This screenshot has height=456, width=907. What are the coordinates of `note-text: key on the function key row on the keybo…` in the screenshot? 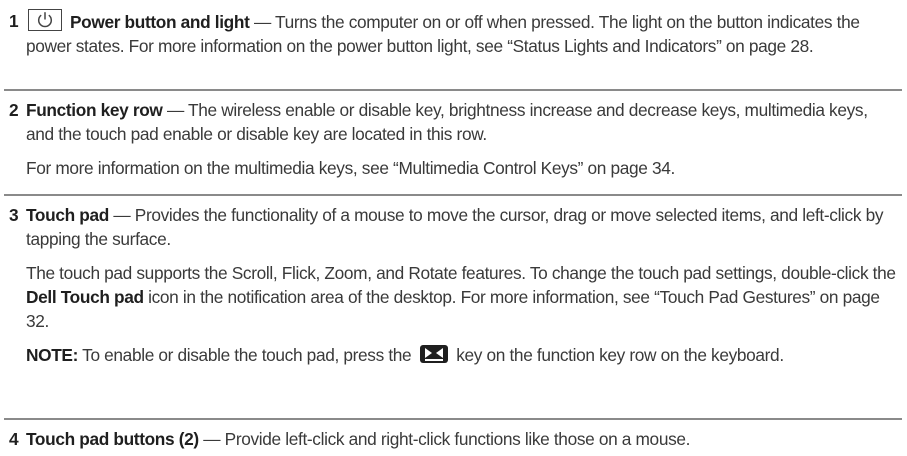 It's located at (617, 355).